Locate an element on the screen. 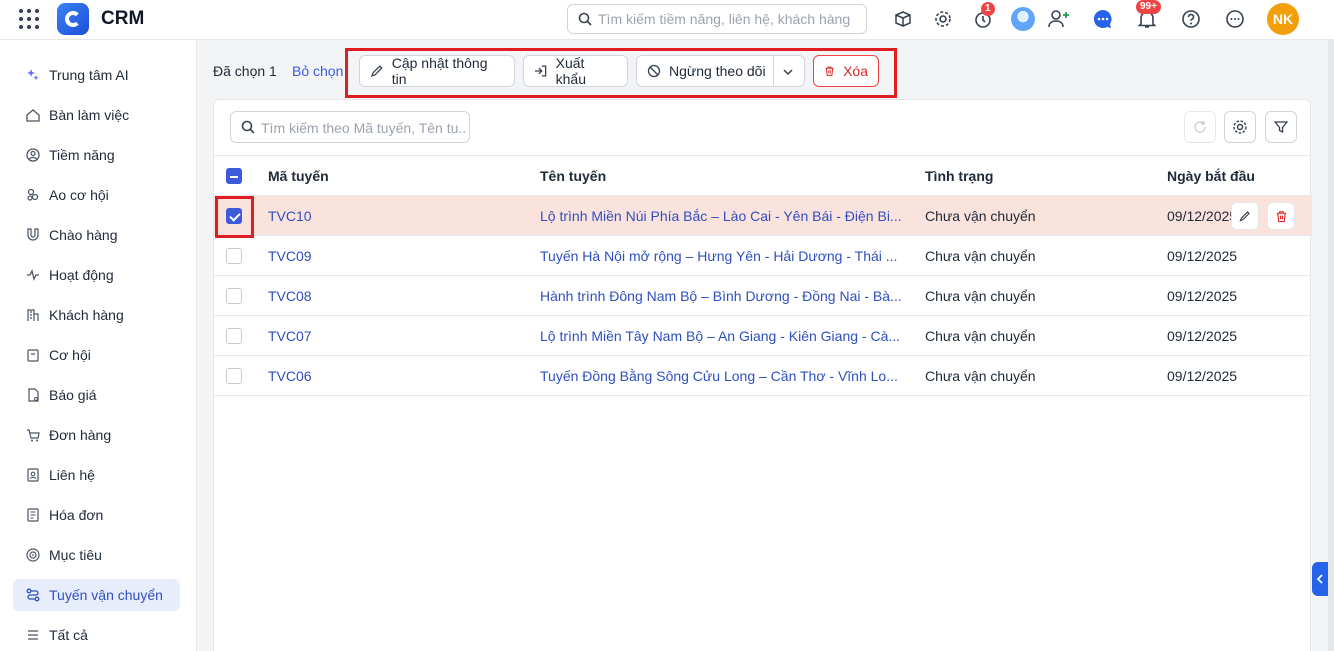 The width and height of the screenshot is (1334, 651). magnet-icon is located at coordinates (33, 235).